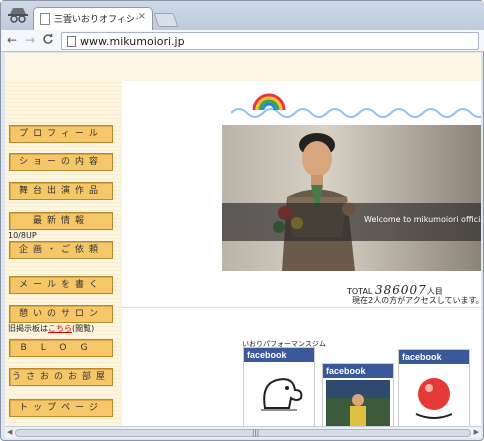 The height and width of the screenshot is (441, 484). I want to click on menu-stage-works-button: 舞台出演作品, so click(61, 191).